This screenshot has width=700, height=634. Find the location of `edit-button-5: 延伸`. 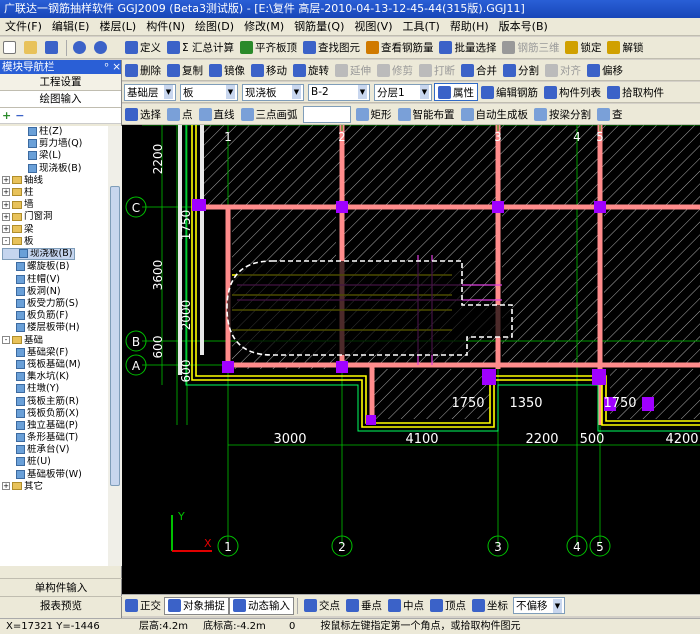

edit-button-5: 延伸 is located at coordinates (353, 70).